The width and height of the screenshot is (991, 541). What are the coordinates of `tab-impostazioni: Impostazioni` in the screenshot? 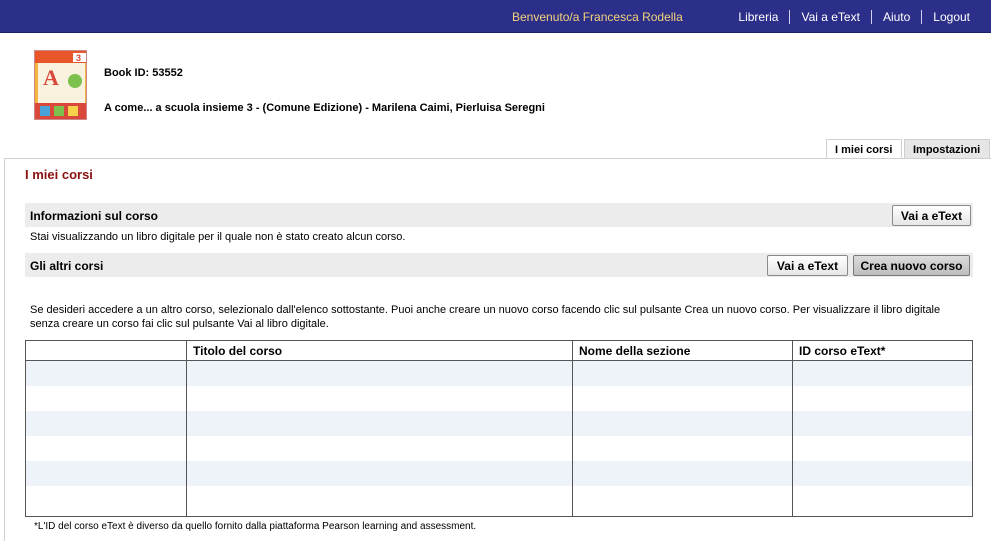 It's located at (947, 149).